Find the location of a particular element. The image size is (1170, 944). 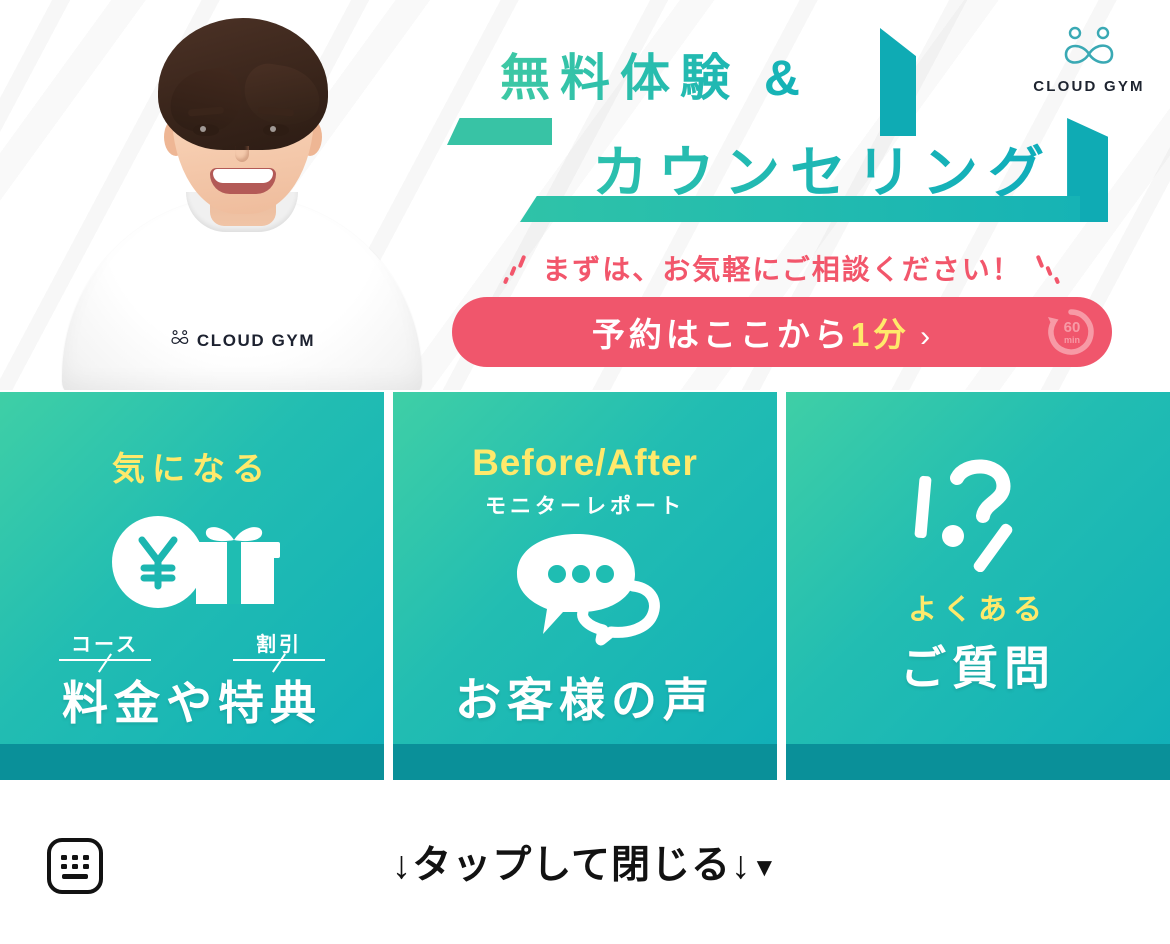

svg-text: min is located at coordinates (1072, 340).